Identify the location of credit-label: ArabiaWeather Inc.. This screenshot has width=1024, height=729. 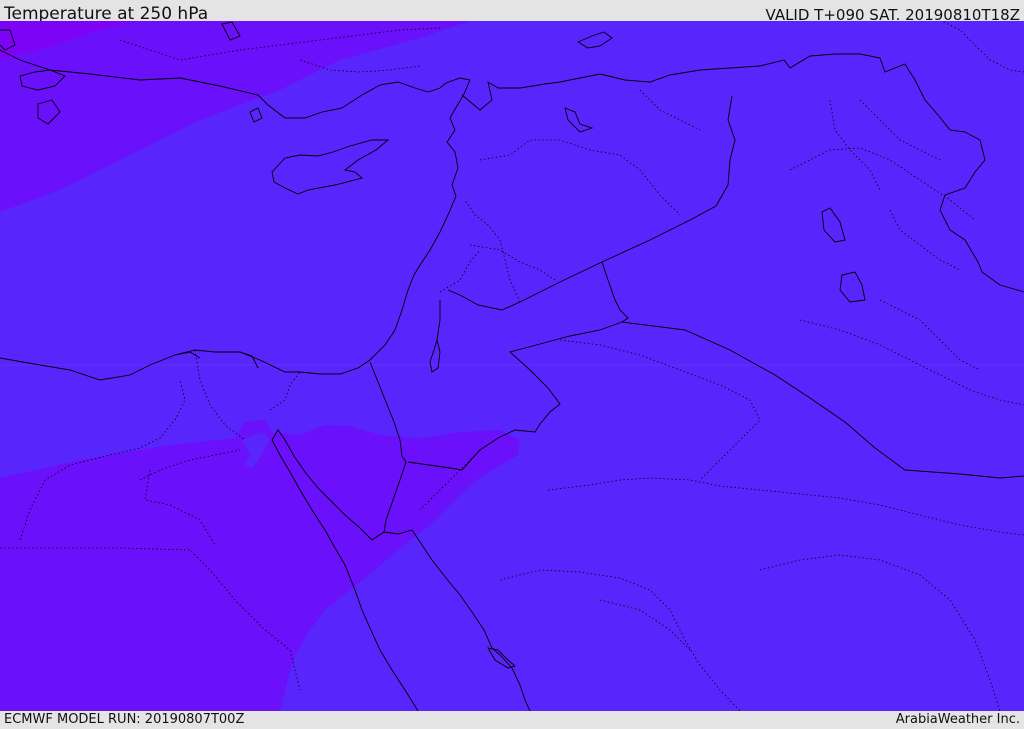
(957, 719).